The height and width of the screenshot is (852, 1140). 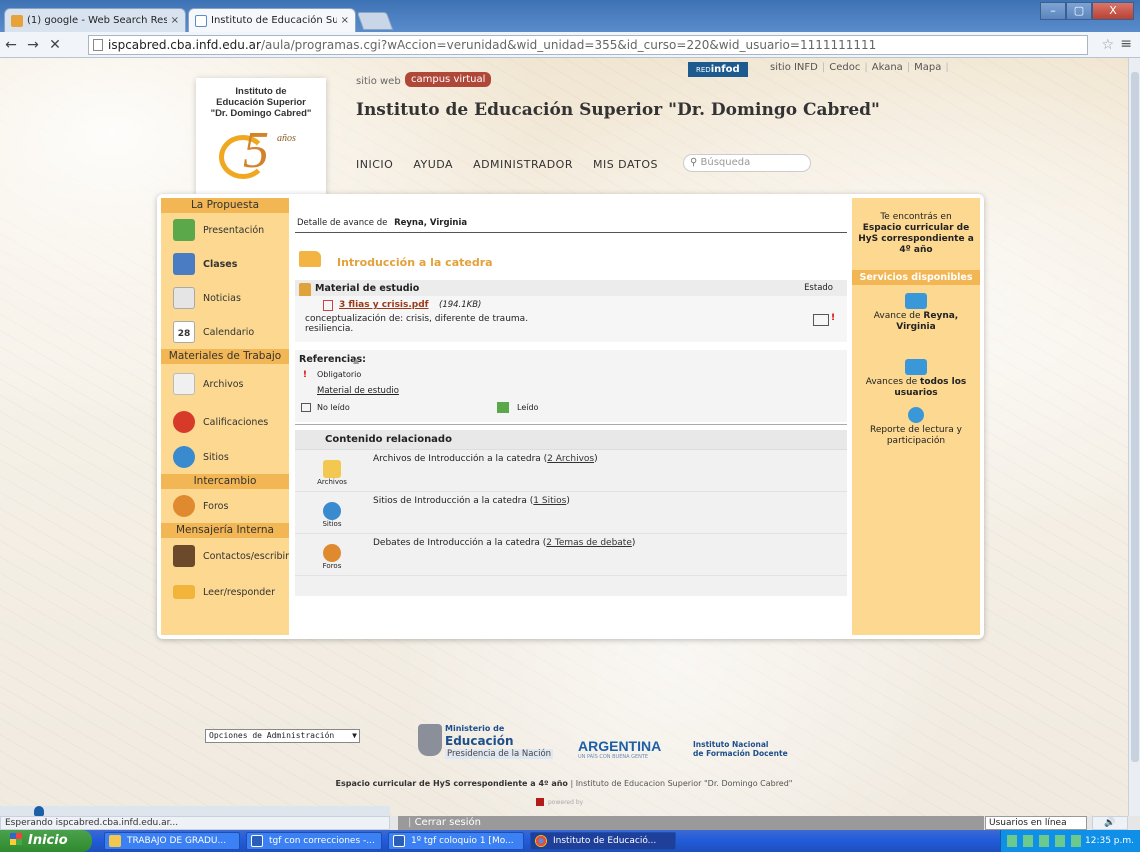 What do you see at coordinates (916, 301) in the screenshot?
I see `progress-folder-icon` at bounding box center [916, 301].